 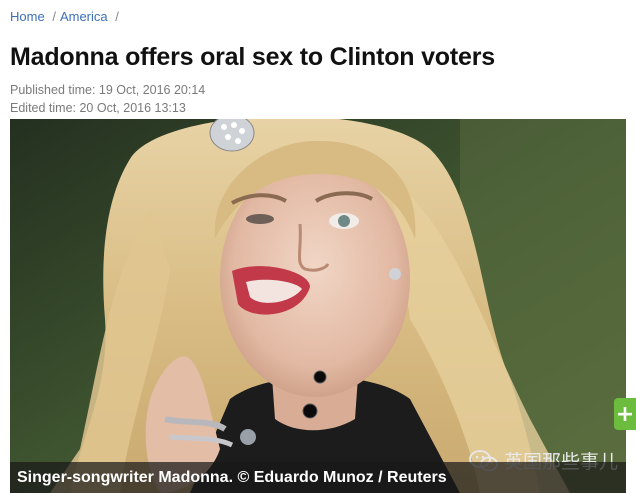 What do you see at coordinates (84, 16) in the screenshot?
I see `breadcrumb-america-link: America` at bounding box center [84, 16].